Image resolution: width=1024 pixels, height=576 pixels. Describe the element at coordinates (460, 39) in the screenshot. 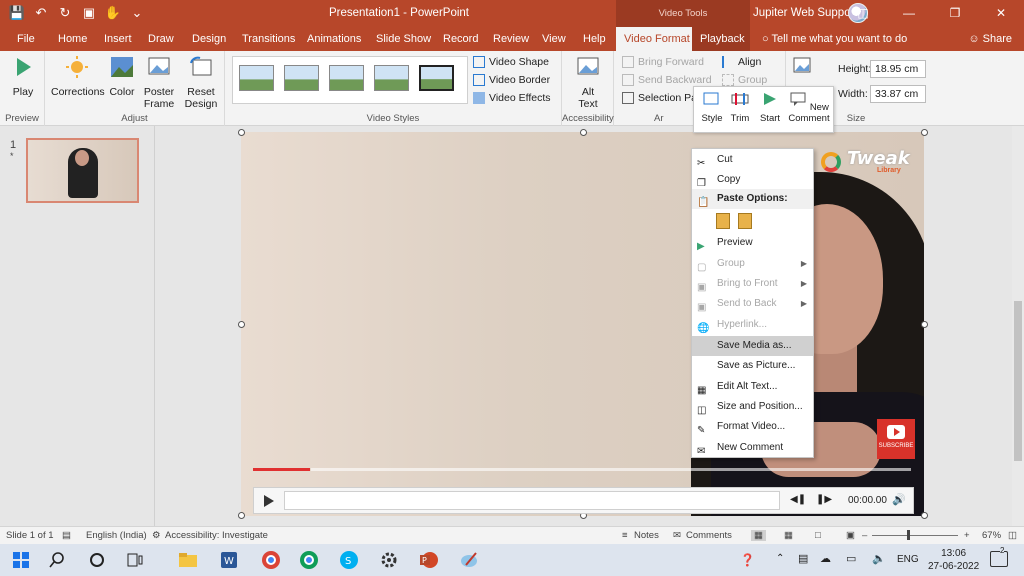

I see `tab-record: Record` at that location.